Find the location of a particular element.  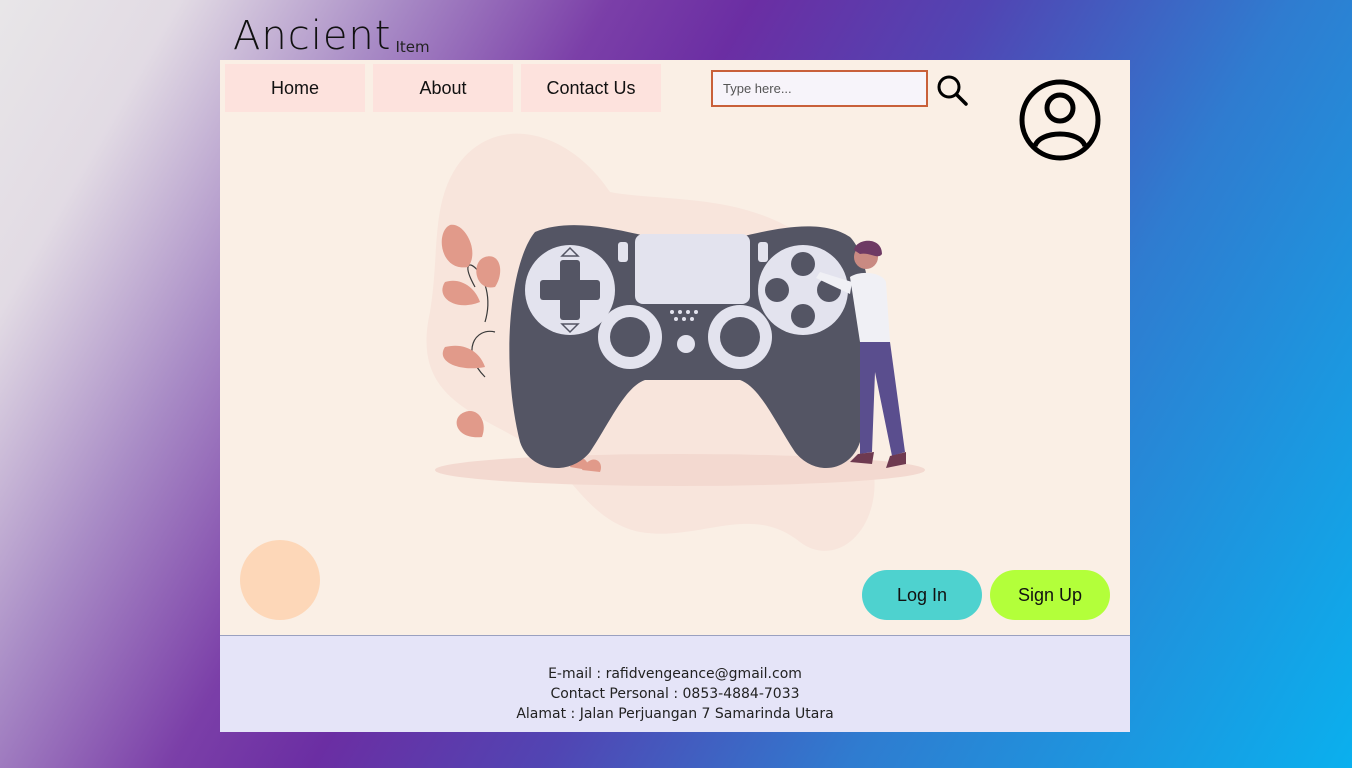

footer-email: E-mail : rafidvengeance@gmail.com is located at coordinates (675, 674).